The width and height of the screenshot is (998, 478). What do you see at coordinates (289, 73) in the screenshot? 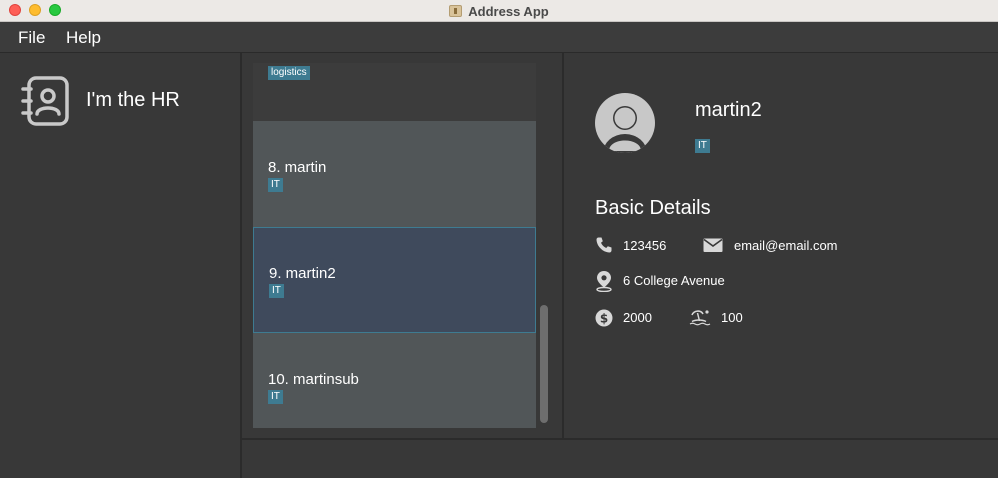
I see `tag-badge: logistics` at bounding box center [289, 73].